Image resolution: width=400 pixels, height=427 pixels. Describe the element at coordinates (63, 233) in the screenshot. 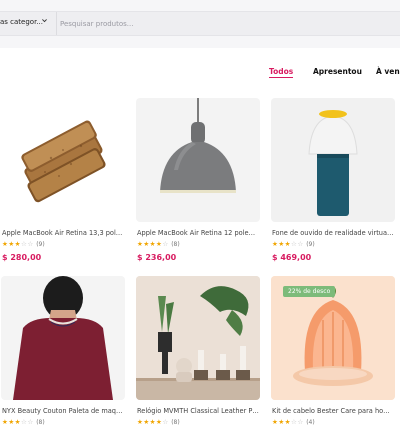

I see `product-name: Apple MacBook Air Retina 13,3 polegadas` at that location.